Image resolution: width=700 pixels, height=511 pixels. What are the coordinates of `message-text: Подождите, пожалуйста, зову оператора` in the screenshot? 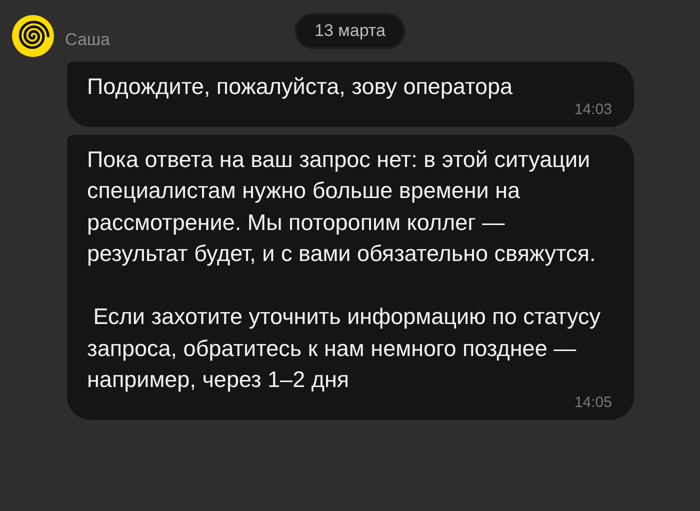 It's located at (300, 87).